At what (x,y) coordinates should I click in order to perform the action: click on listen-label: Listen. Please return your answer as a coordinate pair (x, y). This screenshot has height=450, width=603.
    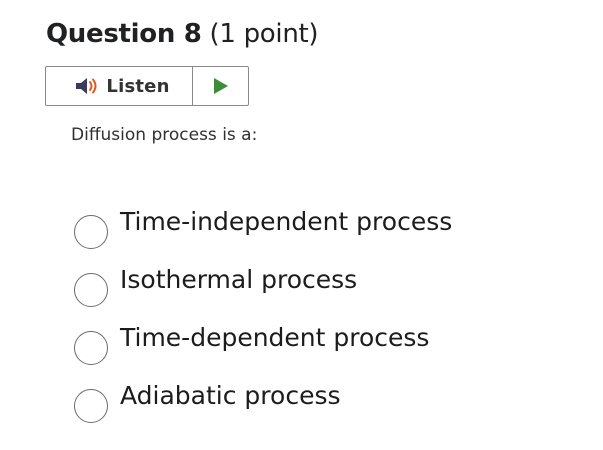
    Looking at the image, I should click on (138, 86).